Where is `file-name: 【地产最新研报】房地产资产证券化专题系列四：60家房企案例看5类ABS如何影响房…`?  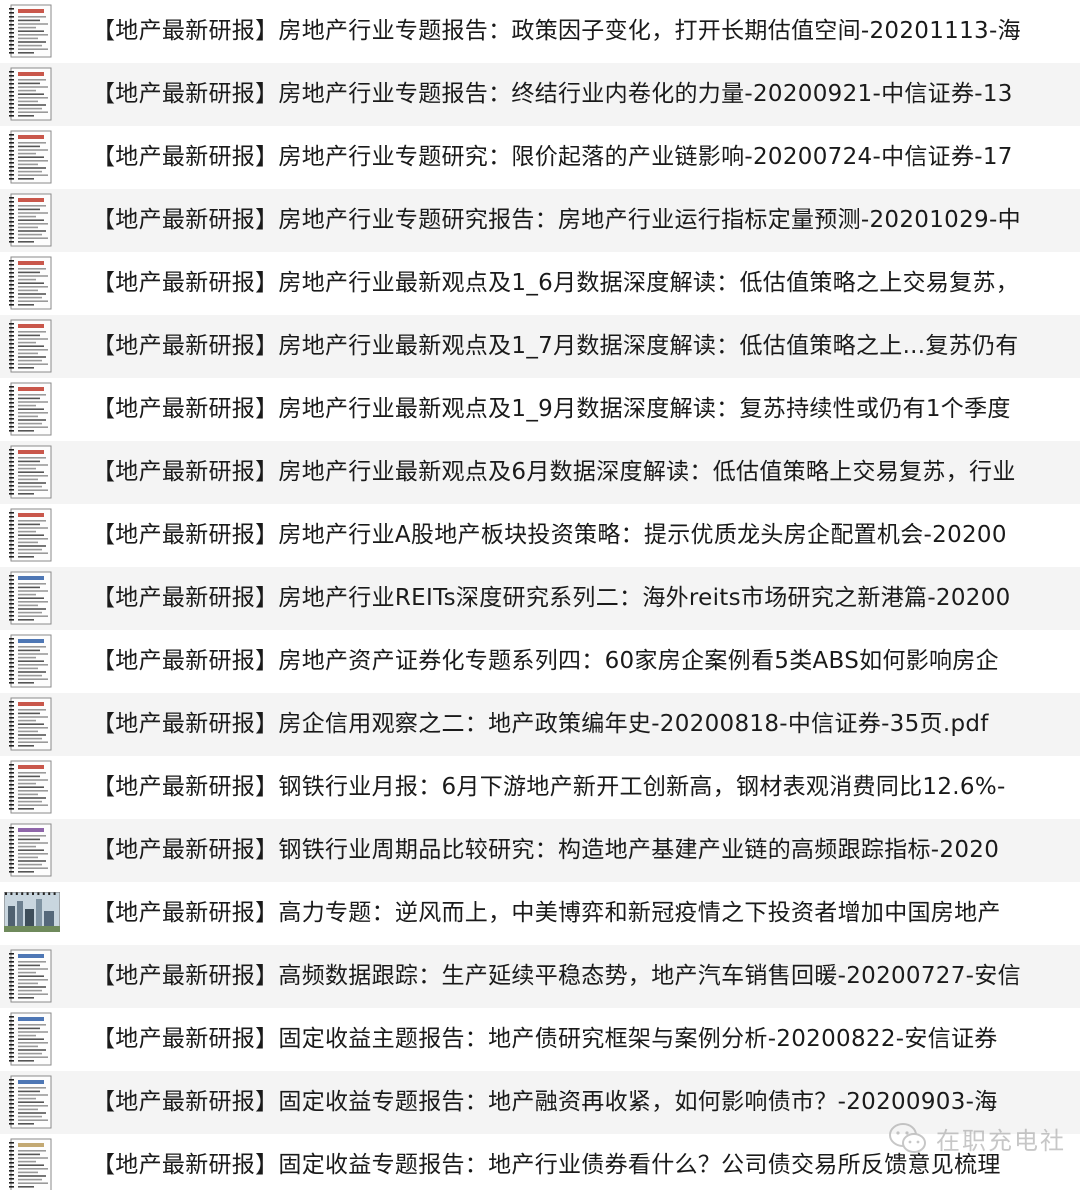 file-name: 【地产最新研报】房地产资产证券化专题系列四：60家房企案例看5类ABS如何影响房… is located at coordinates (545, 661).